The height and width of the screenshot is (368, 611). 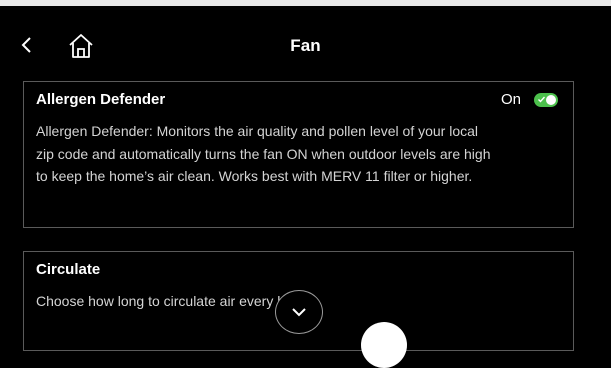 I want to click on scroll-down-button, so click(x=299, y=312).